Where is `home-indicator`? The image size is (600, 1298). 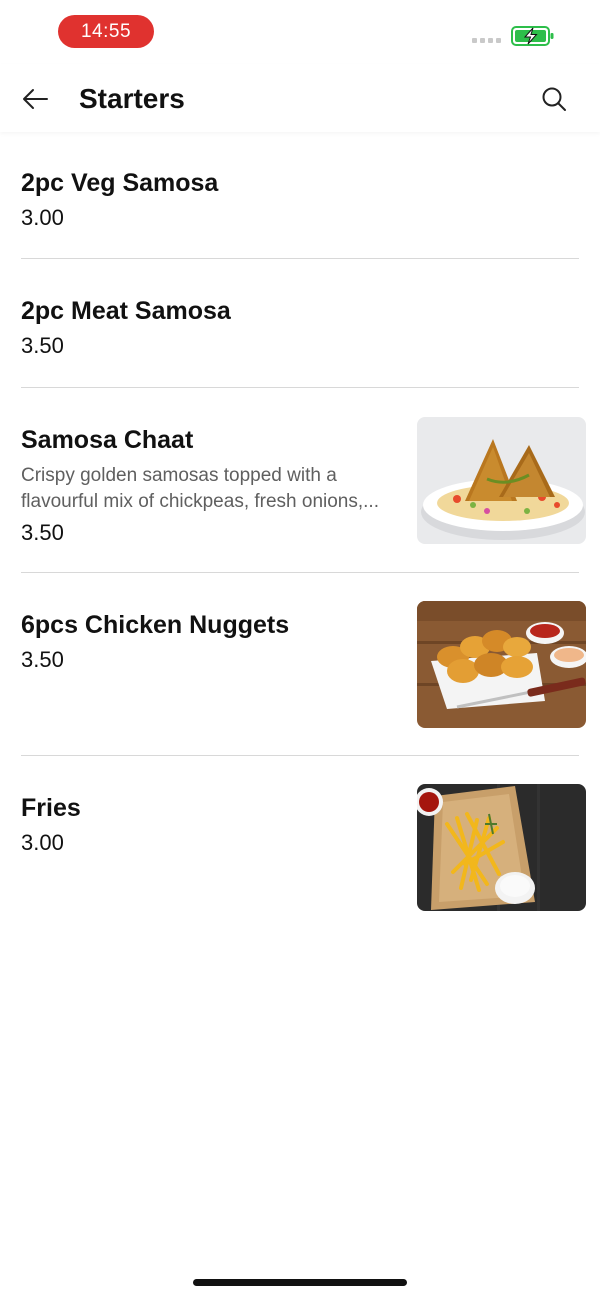
home-indicator is located at coordinates (300, 1282).